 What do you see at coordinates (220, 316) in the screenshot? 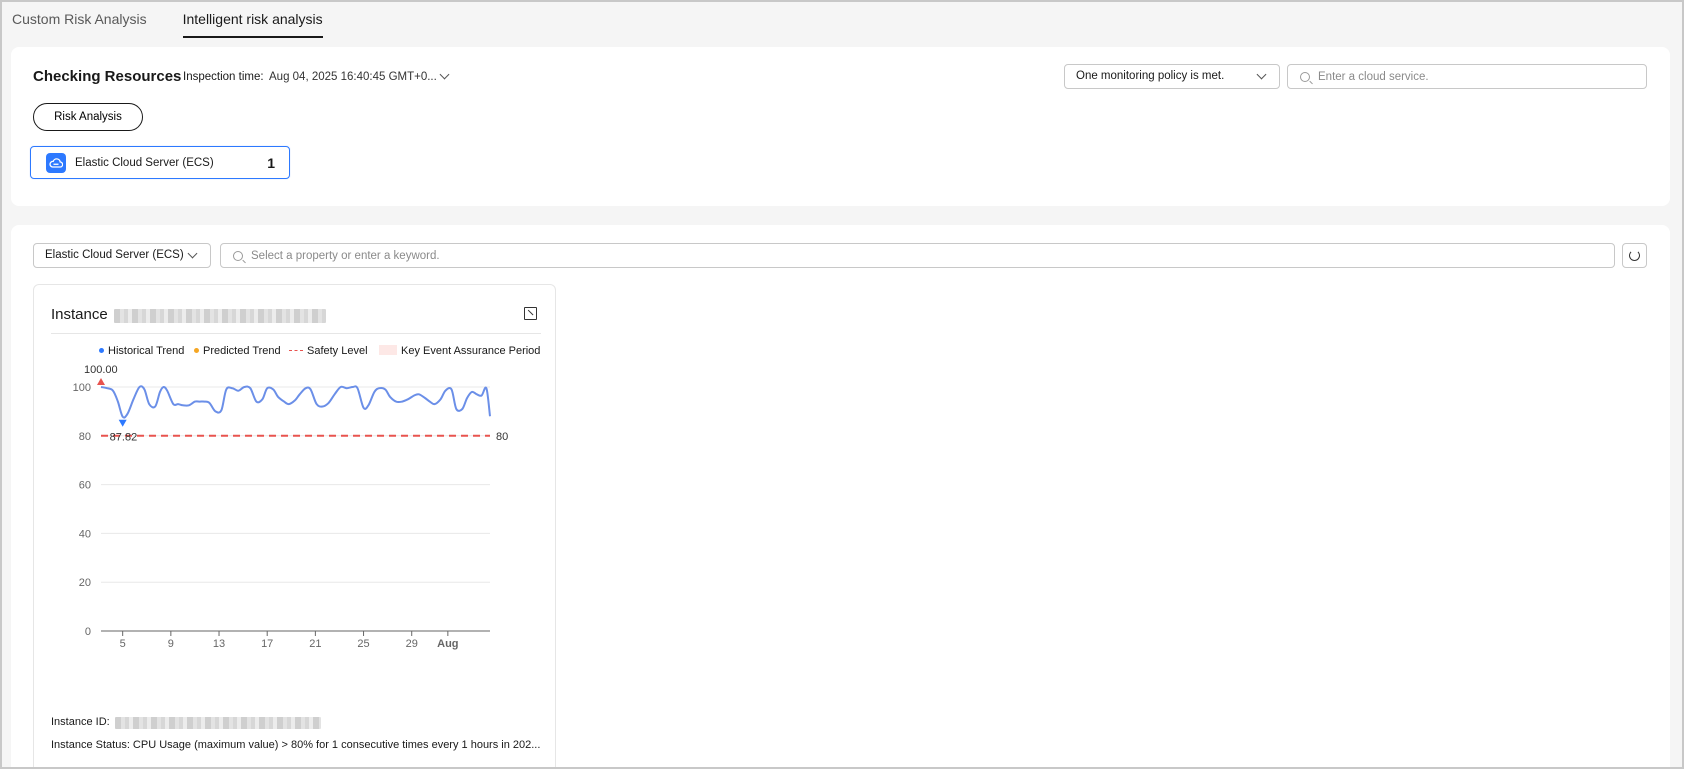
I see `masked-instance-name` at bounding box center [220, 316].